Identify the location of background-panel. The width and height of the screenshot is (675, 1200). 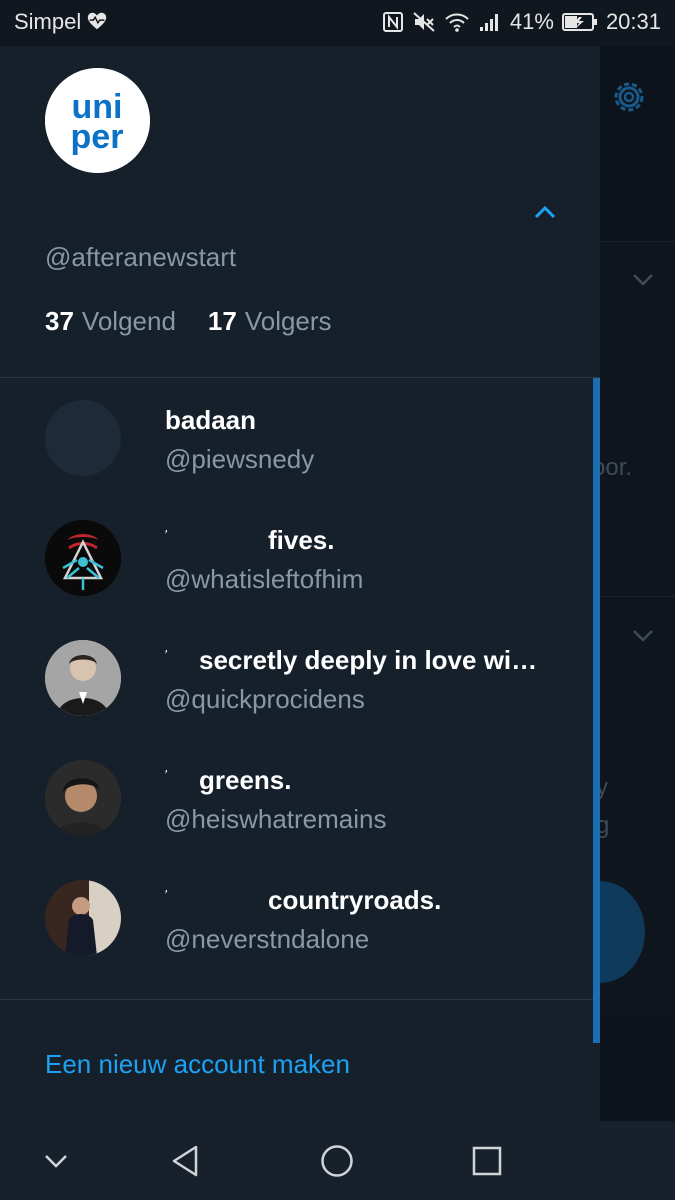
(637, 418).